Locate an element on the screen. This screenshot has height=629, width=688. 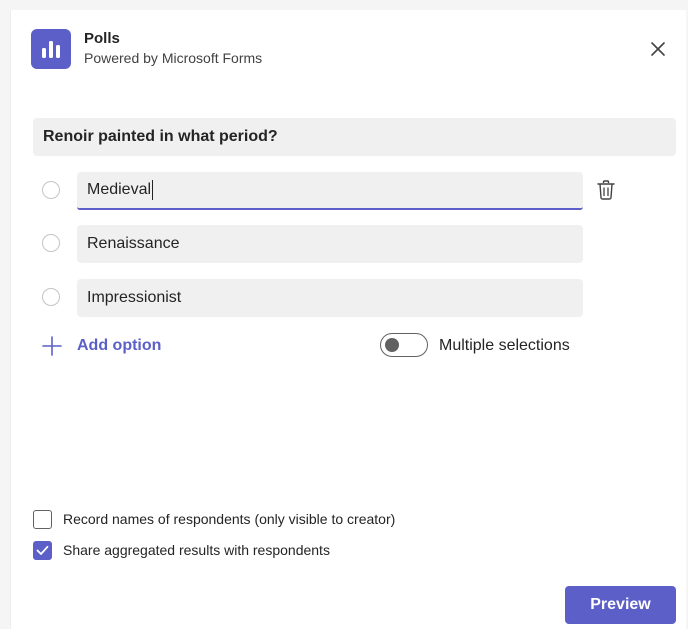
option-text: Medieval is located at coordinates (119, 189).